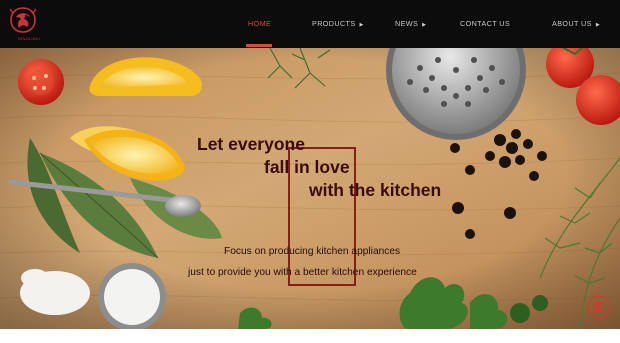 Image resolution: width=620 pixels, height=343 pixels. I want to click on nav-label: CONTACT US, so click(485, 23).